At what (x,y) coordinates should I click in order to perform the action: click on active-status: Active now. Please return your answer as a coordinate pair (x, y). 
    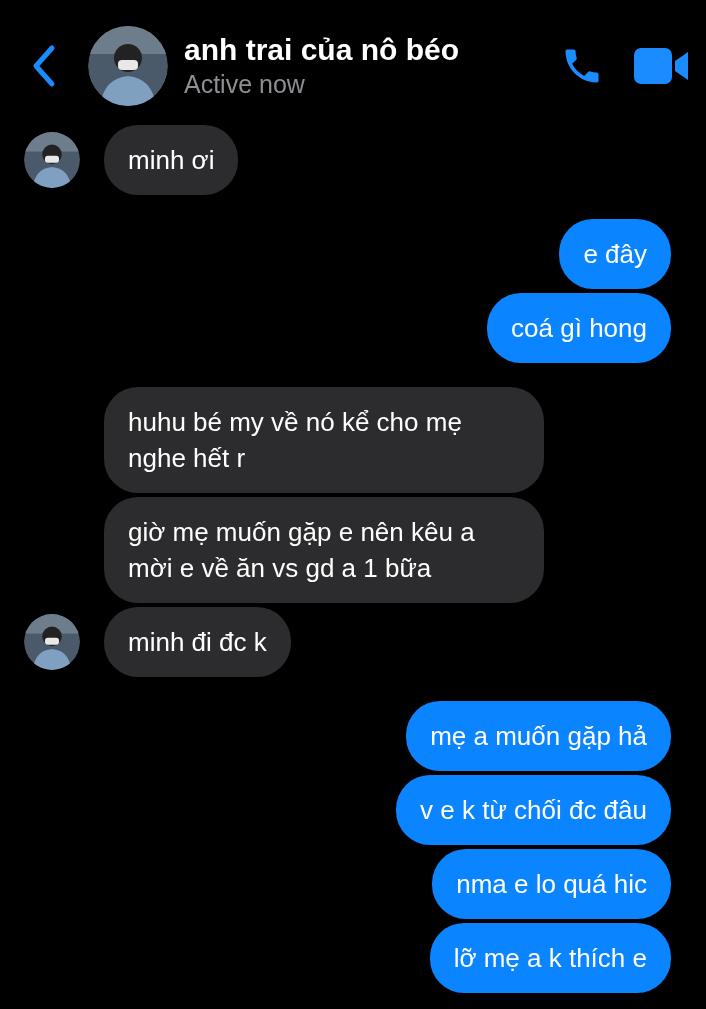
    Looking at the image, I should click on (245, 84).